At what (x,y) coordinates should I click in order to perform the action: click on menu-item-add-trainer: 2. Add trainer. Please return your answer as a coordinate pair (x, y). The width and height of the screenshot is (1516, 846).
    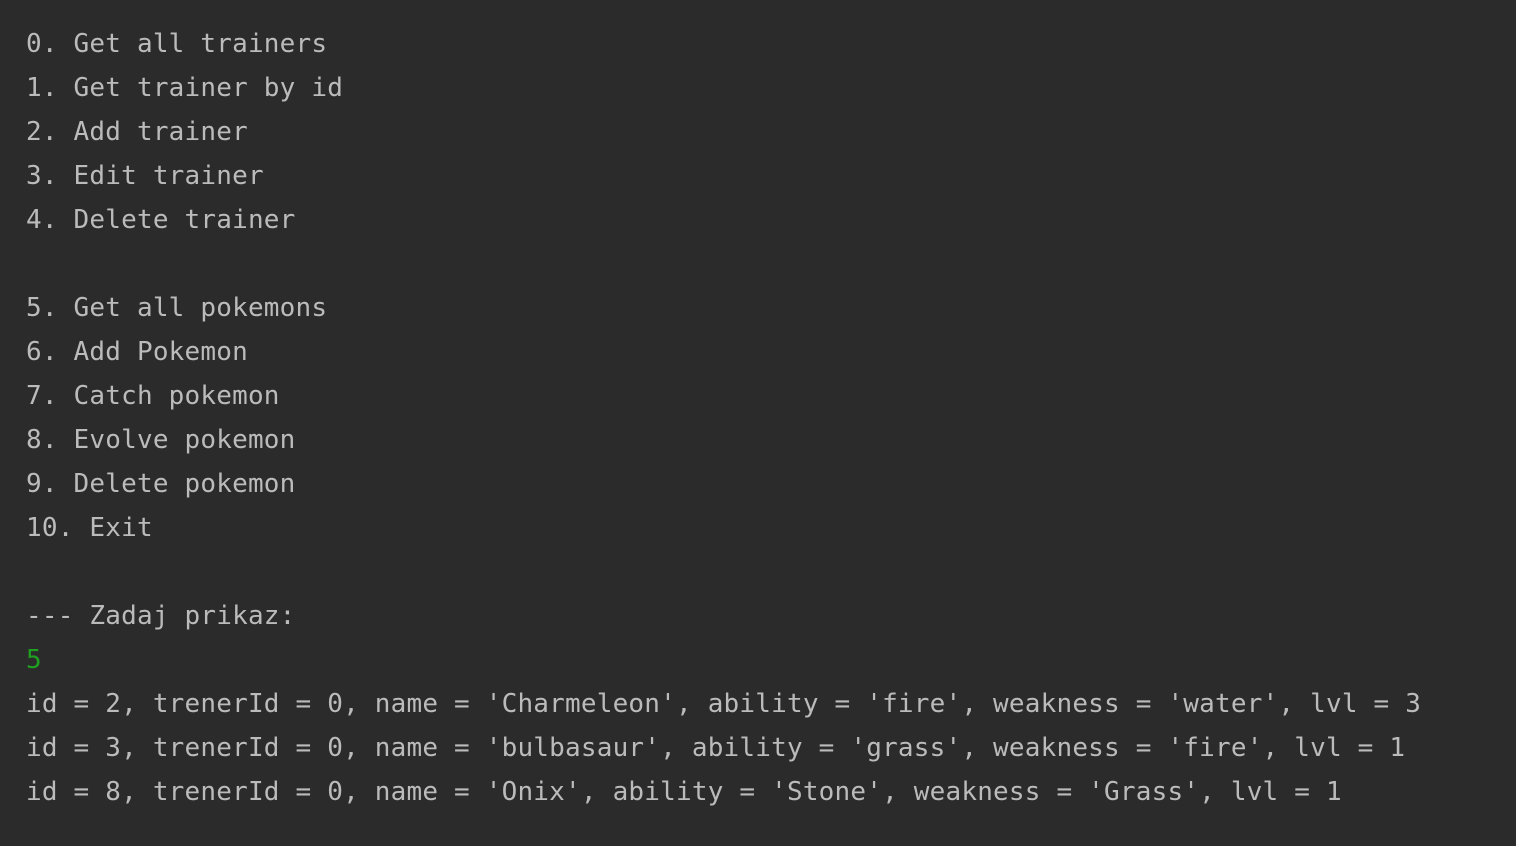
    Looking at the image, I should click on (137, 132).